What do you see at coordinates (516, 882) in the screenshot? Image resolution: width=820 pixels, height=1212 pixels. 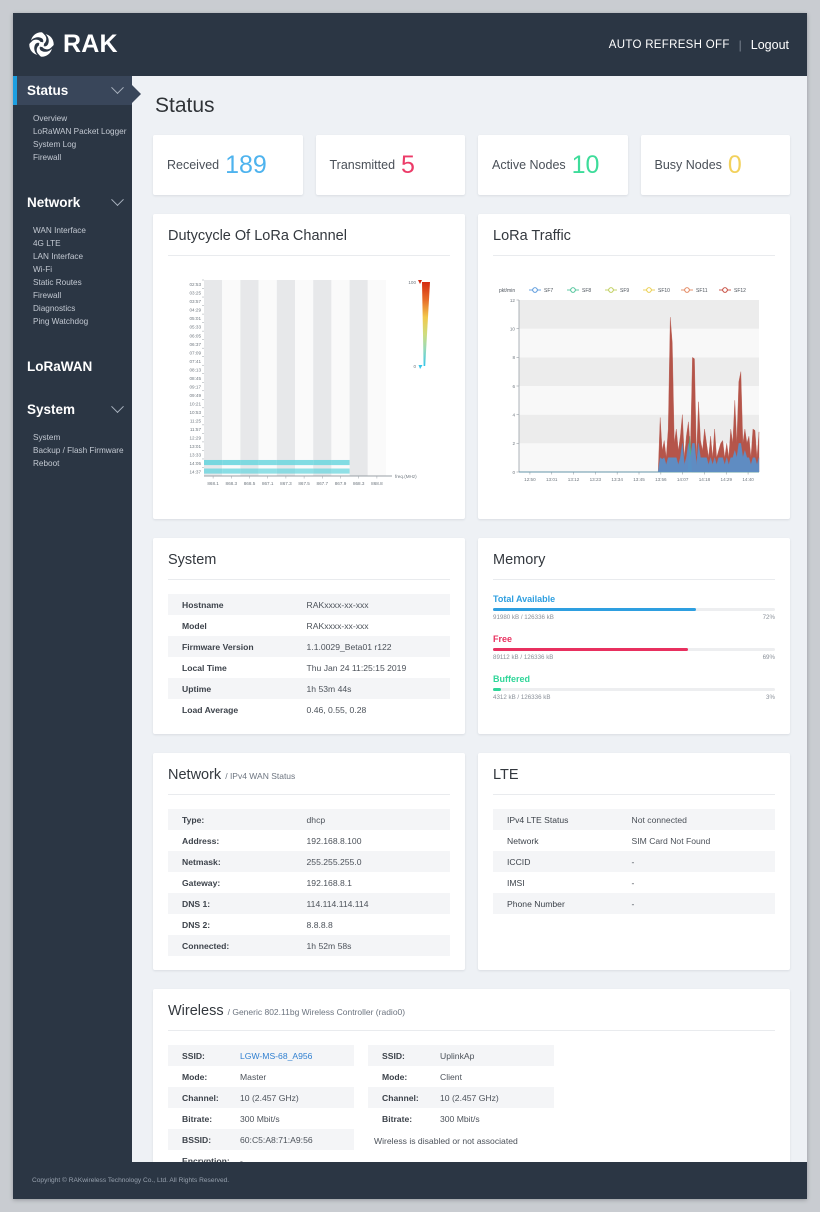 I see `row-key: IMSI` at bounding box center [516, 882].